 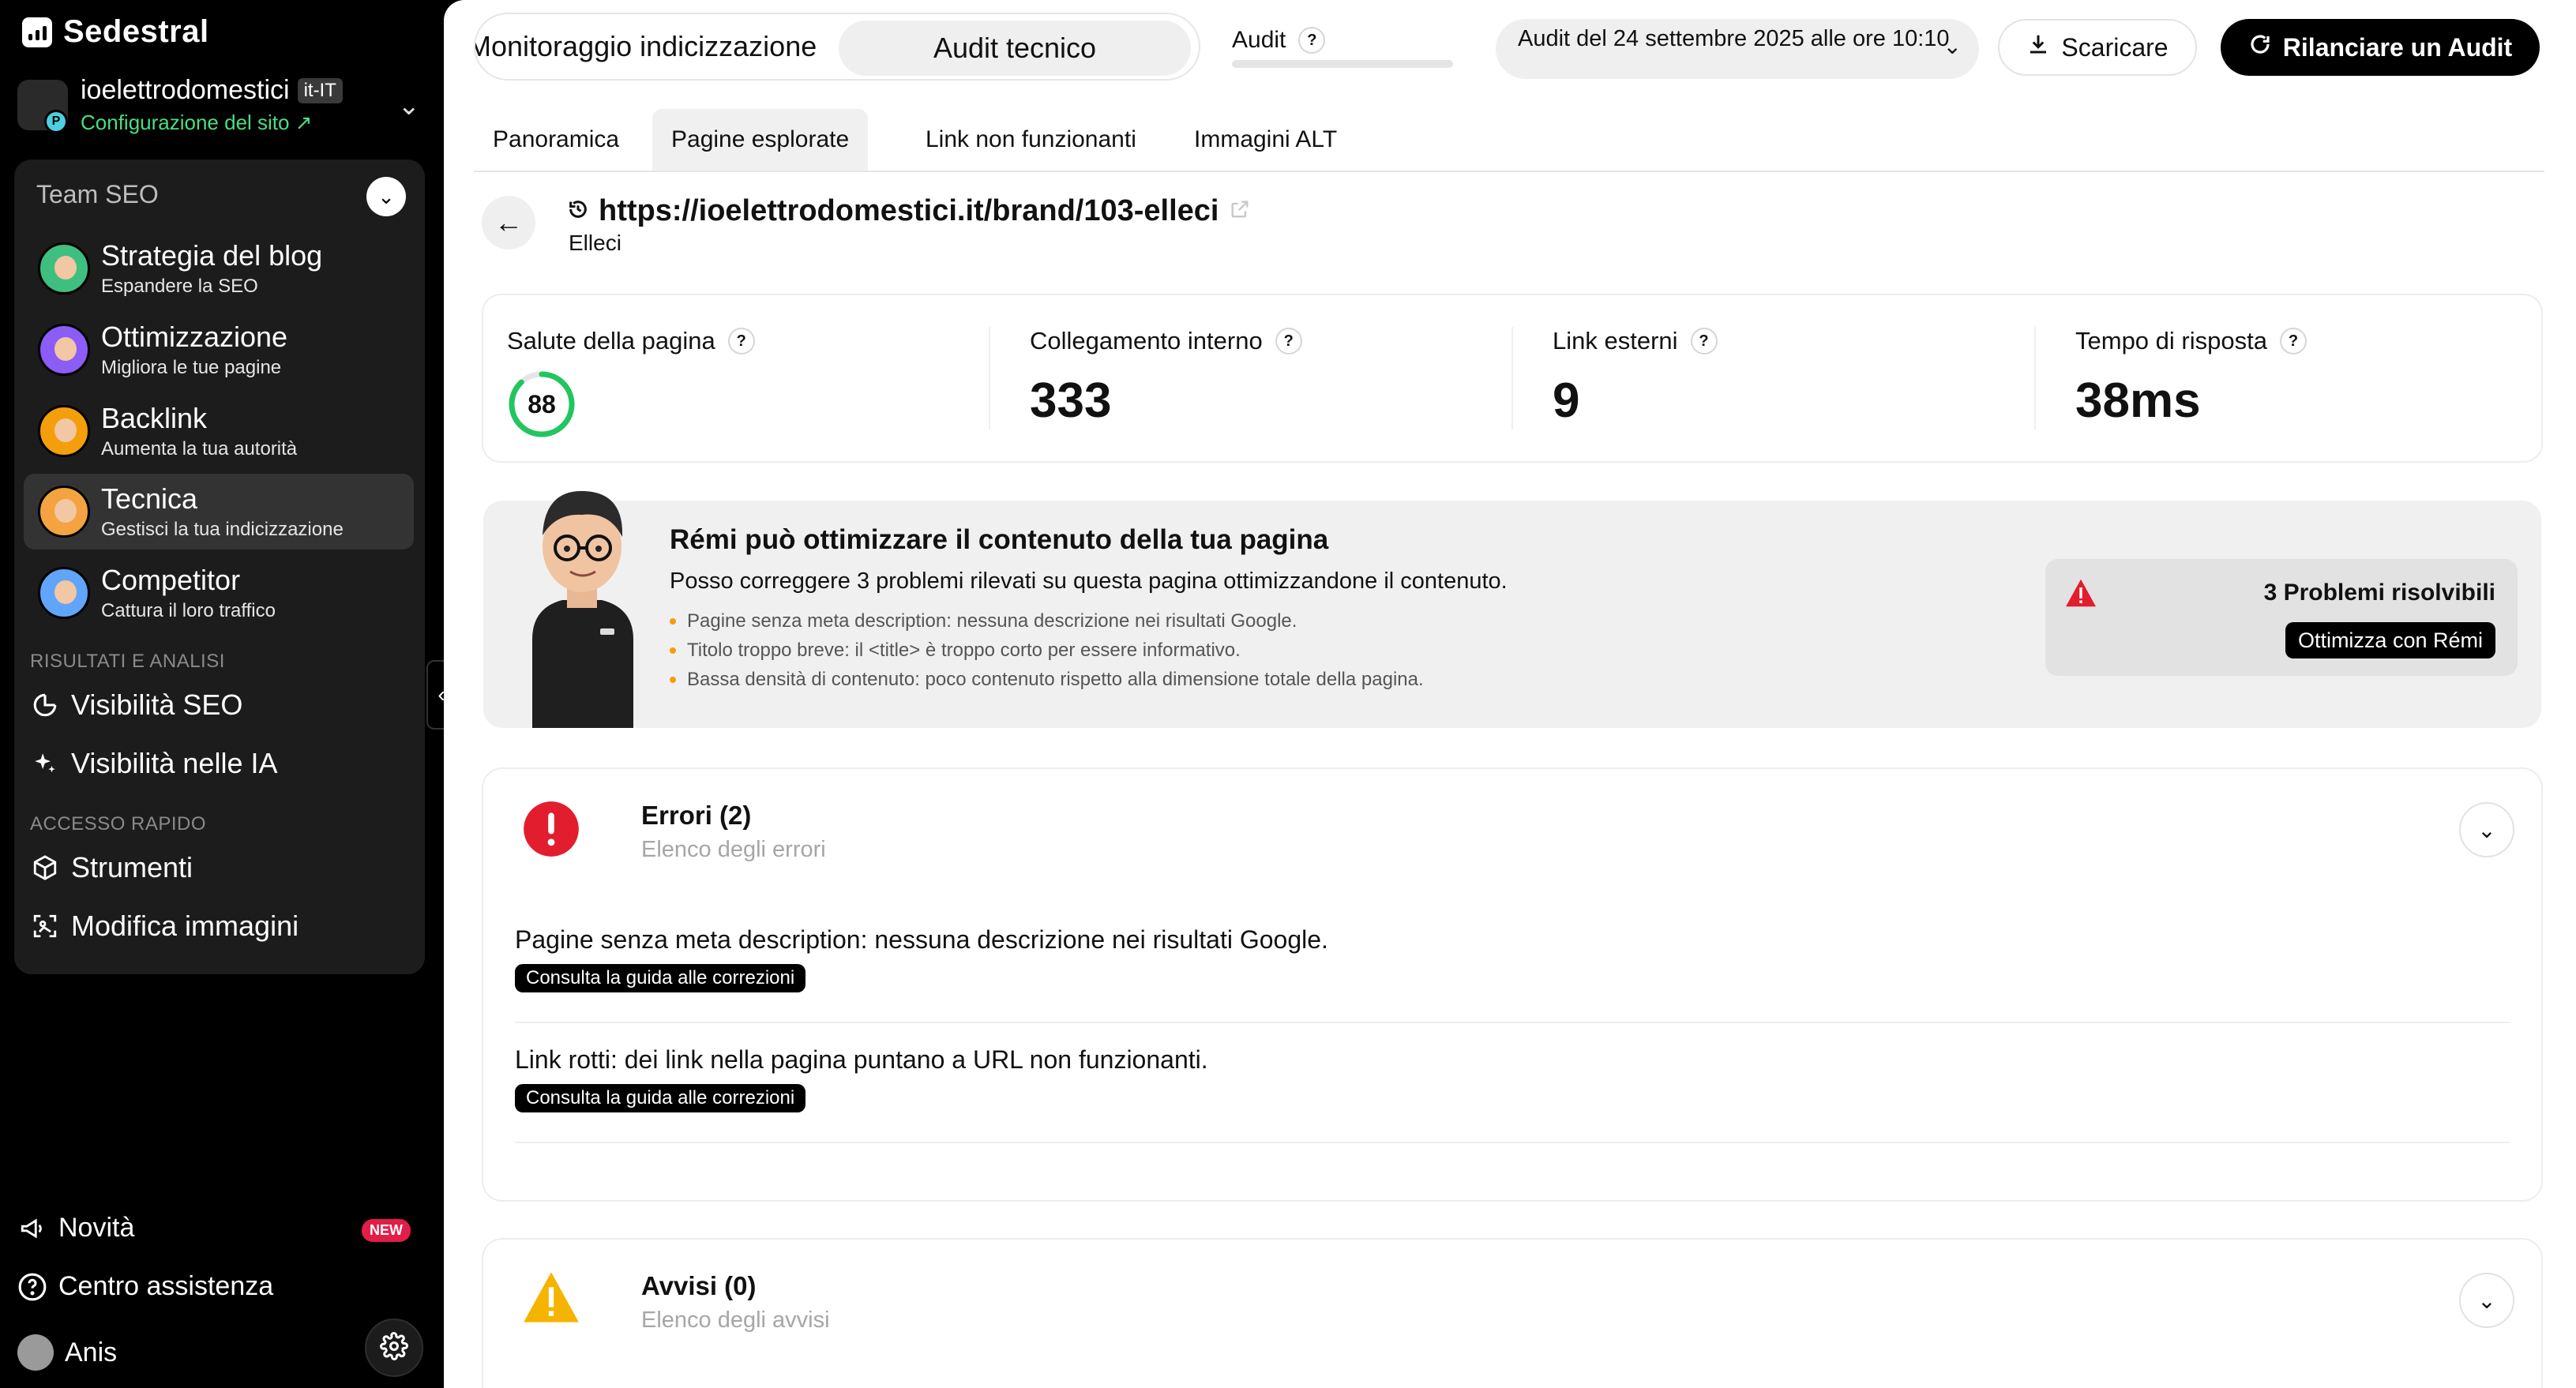 What do you see at coordinates (219, 350) in the screenshot?
I see `agent-optimization: Ottimizzazione Migliora le tue pagine` at bounding box center [219, 350].